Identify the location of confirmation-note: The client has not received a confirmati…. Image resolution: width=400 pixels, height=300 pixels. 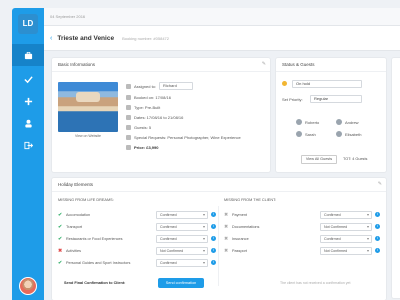
(315, 283).